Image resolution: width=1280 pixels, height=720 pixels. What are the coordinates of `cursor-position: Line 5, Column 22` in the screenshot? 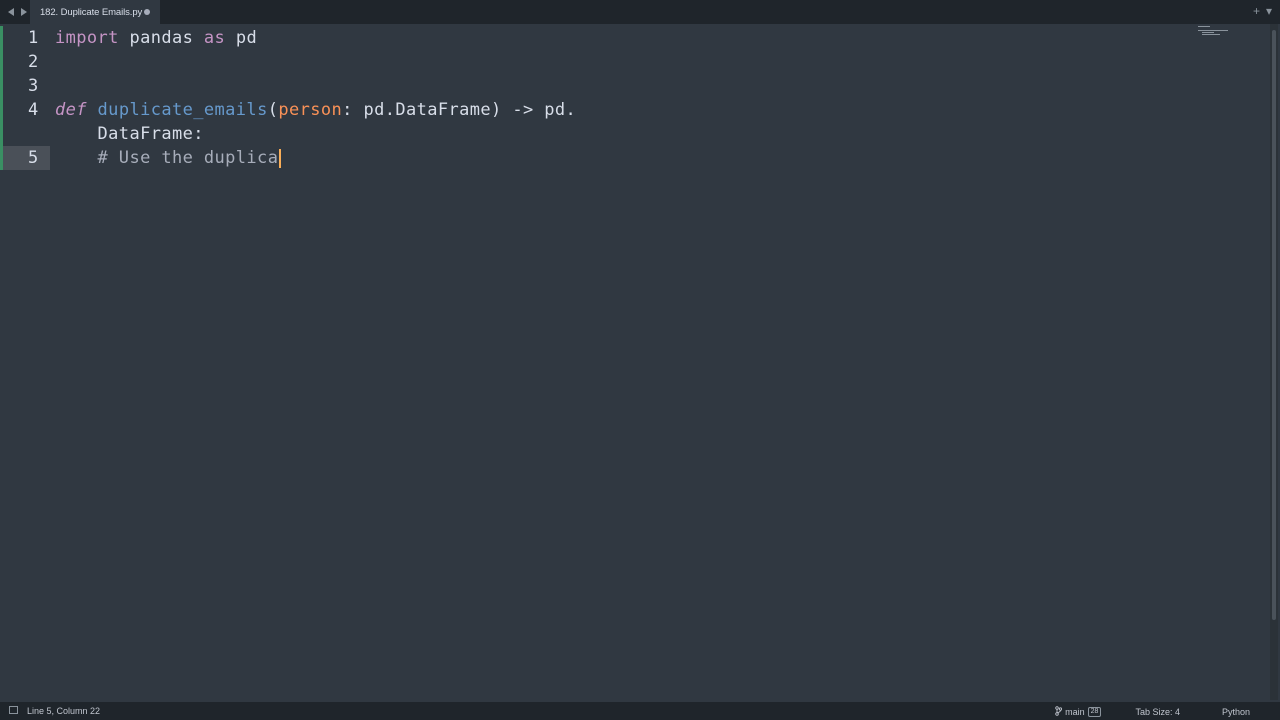 It's located at (63, 711).